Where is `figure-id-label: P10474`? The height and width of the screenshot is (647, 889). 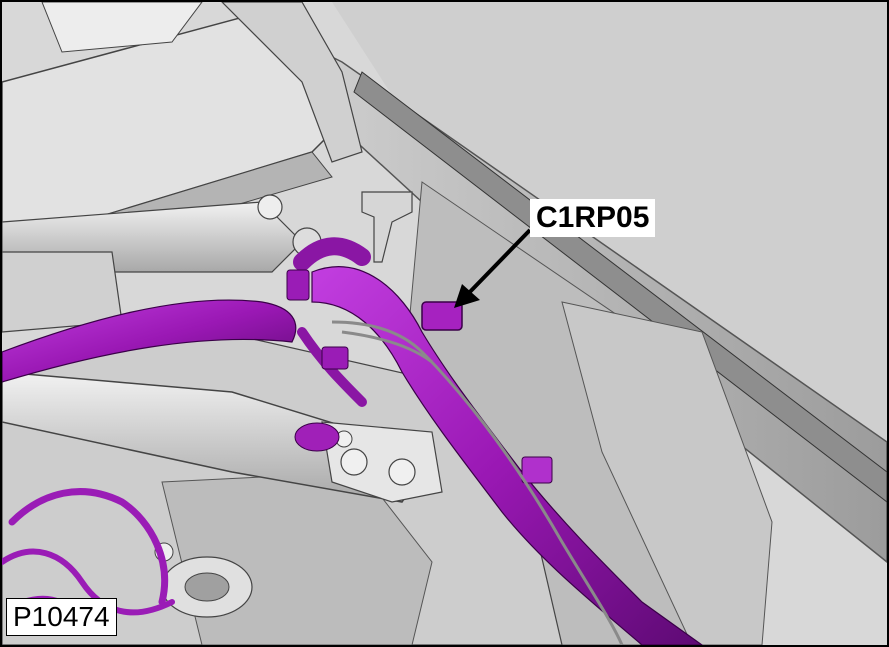 figure-id-label: P10474 is located at coordinates (61, 617).